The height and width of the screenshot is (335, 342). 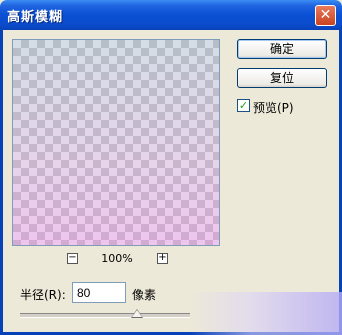 I want to click on zoom-out-icon: −, so click(x=72, y=258).